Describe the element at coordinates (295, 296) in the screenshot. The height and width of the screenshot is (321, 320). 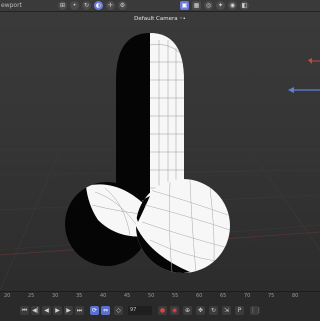
I see `ruler-label: 80` at that location.